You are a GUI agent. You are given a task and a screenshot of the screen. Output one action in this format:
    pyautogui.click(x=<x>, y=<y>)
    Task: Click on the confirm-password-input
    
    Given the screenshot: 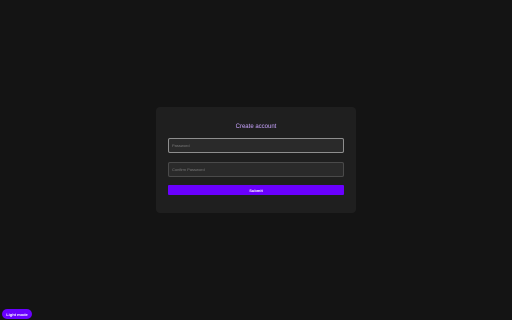 What is the action you would take?
    pyautogui.click(x=256, y=169)
    